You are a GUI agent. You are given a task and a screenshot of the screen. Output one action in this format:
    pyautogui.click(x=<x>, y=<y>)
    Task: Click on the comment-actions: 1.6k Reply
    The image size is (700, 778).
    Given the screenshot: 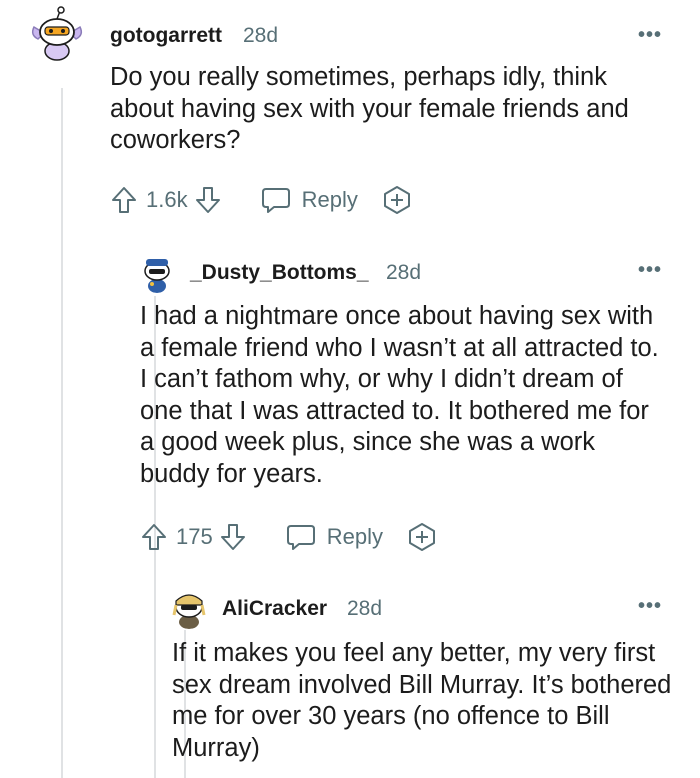 What is the action you would take?
    pyautogui.click(x=261, y=200)
    